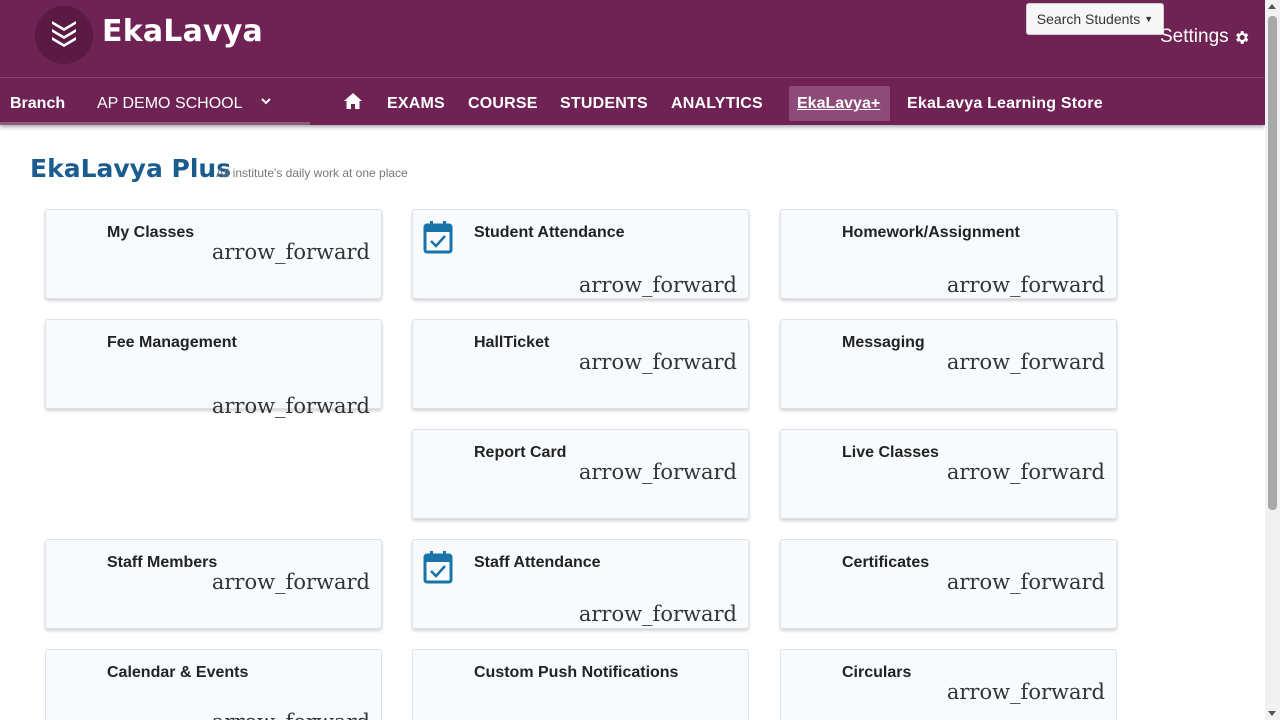  Describe the element at coordinates (1272, 713) in the screenshot. I see `scroll-down-arrow-icon` at that location.